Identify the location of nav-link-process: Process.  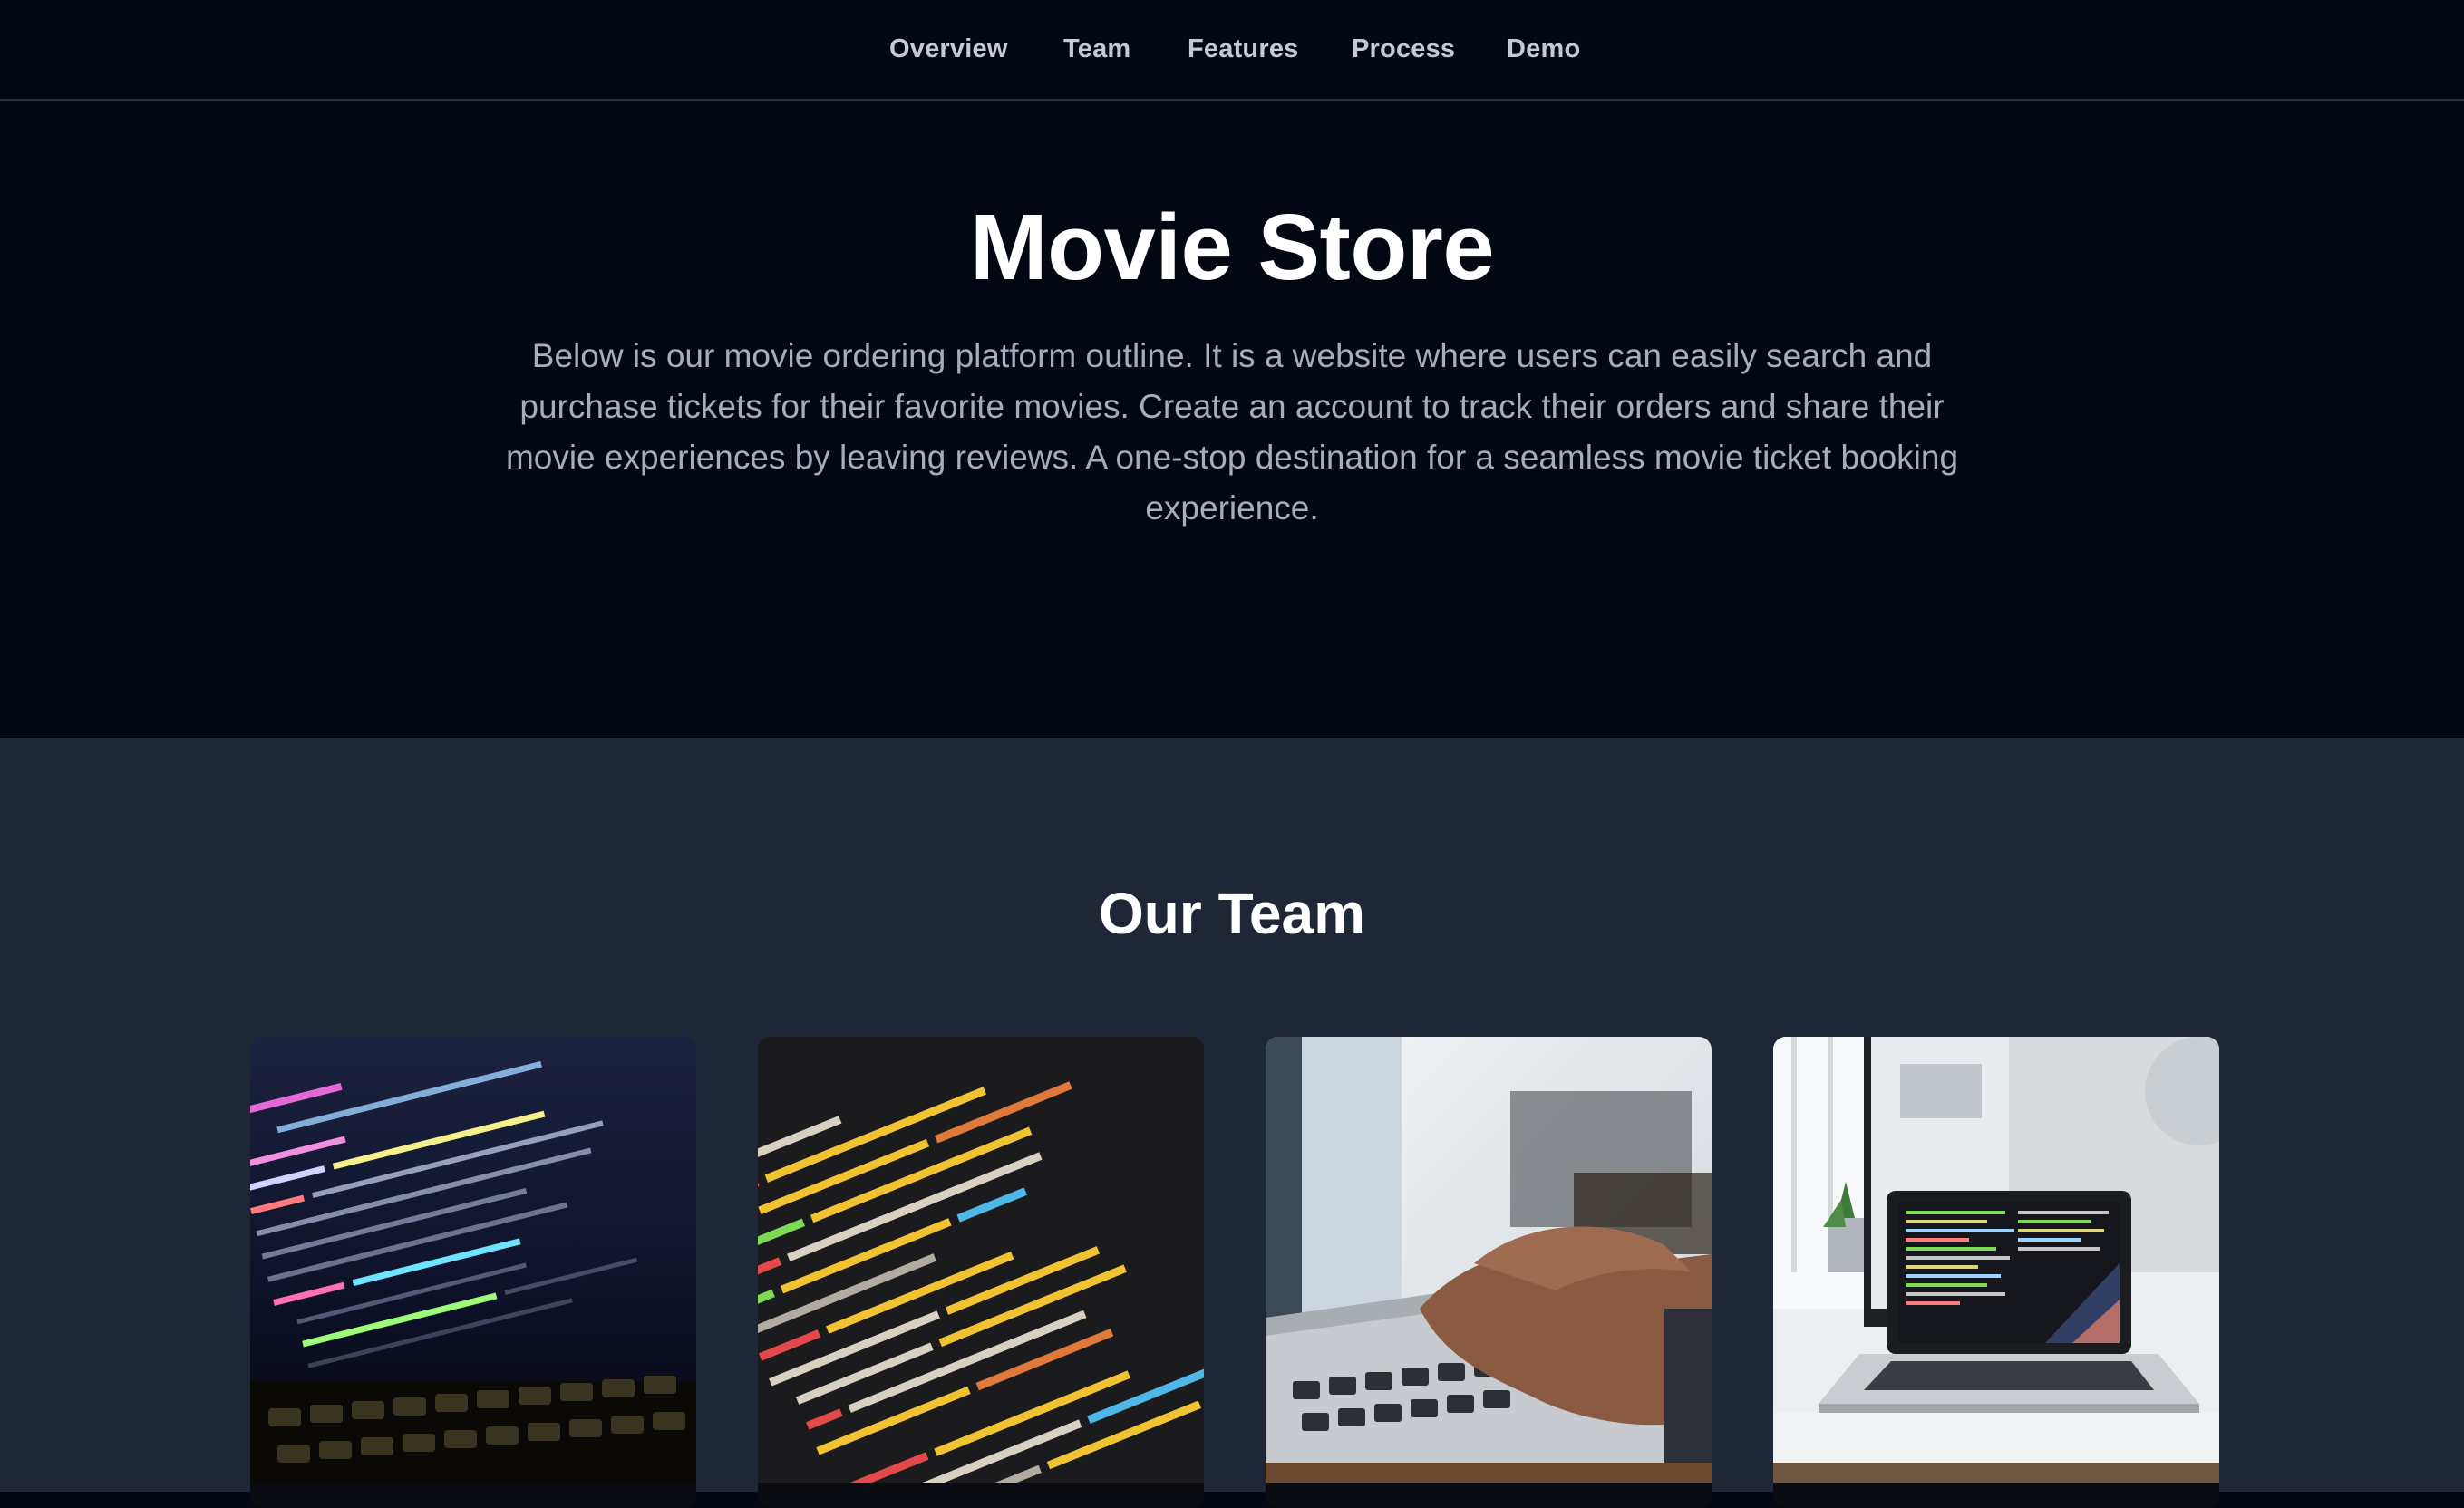
(1403, 49).